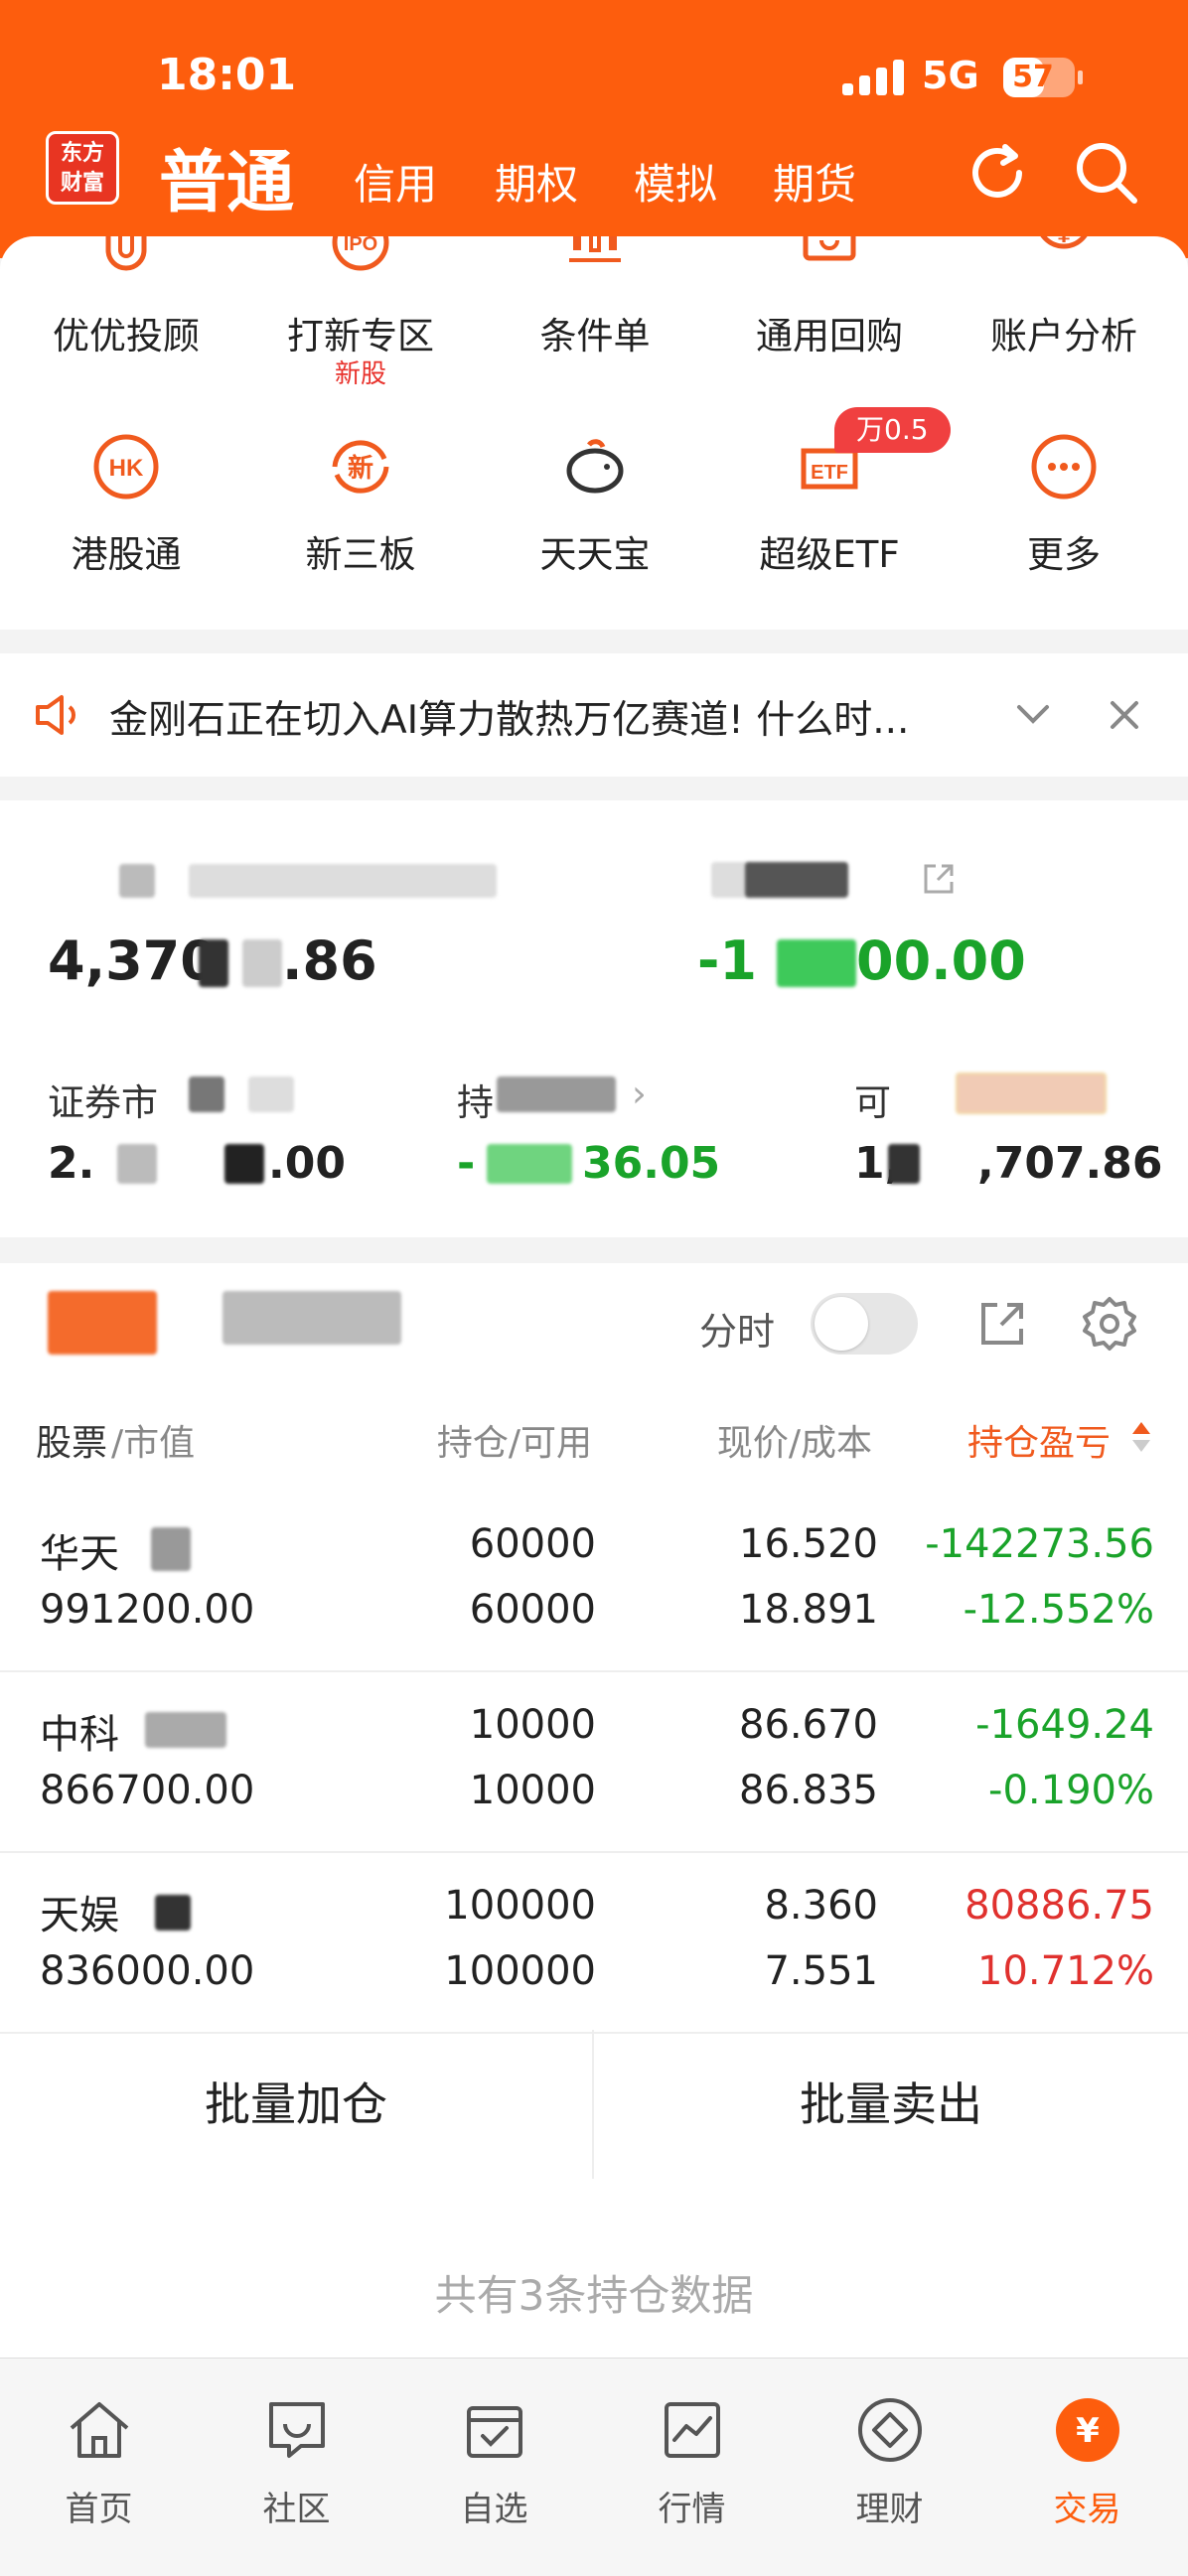  What do you see at coordinates (55, 715) in the screenshot?
I see `speaker-icon` at bounding box center [55, 715].